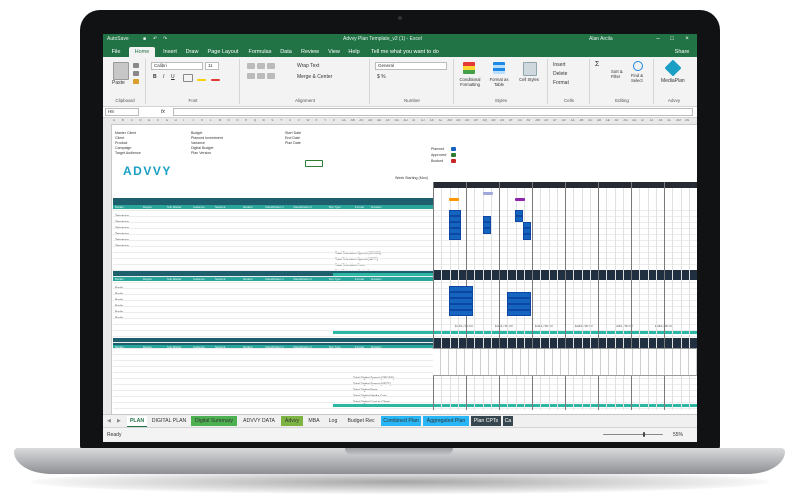 This screenshot has width=799, height=501. Describe the element at coordinates (246, 120) in the screenshot. I see `column-header-letter: P` at that location.